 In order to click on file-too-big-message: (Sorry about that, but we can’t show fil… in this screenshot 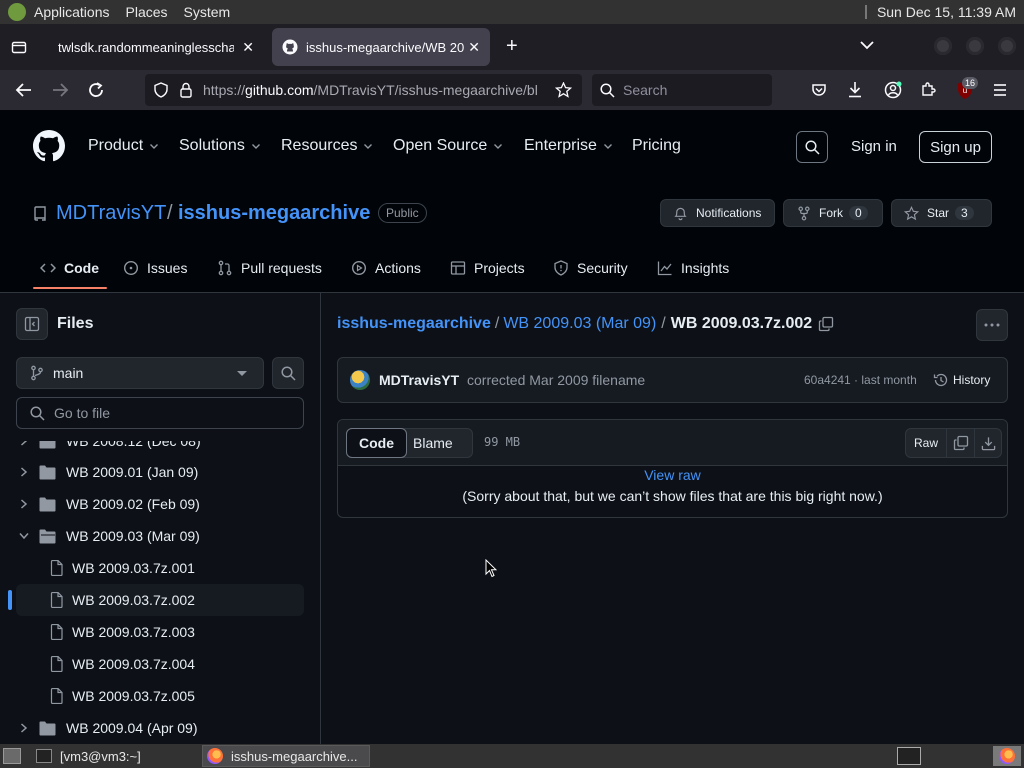, I will do `click(672, 496)`.